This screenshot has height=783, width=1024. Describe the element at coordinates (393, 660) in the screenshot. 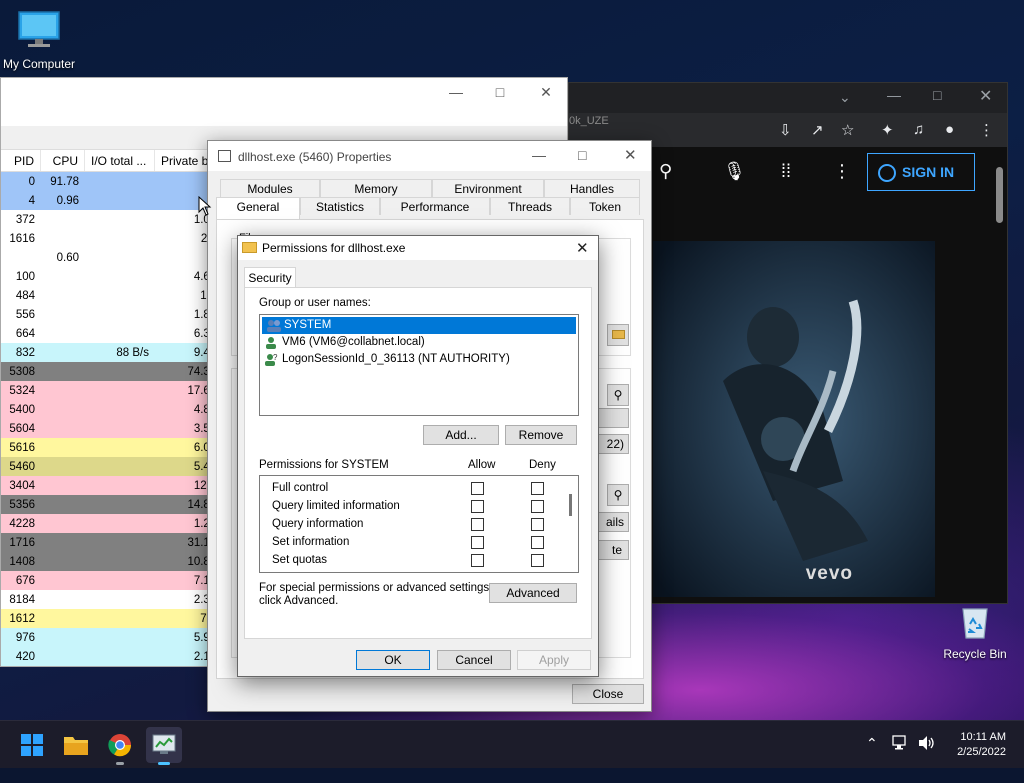

I see `ok-button: OK` at that location.